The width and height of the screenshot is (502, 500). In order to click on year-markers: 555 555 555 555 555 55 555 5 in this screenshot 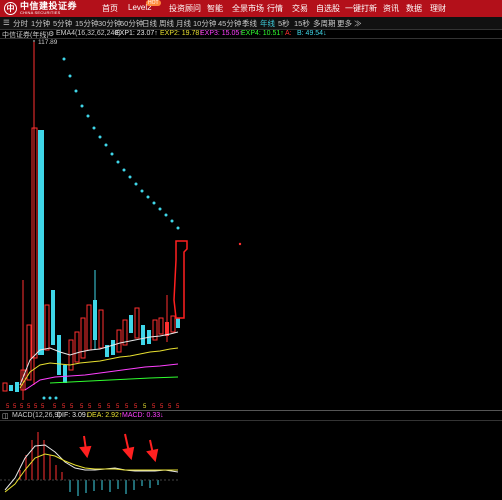, I will do `click(93, 407)`.